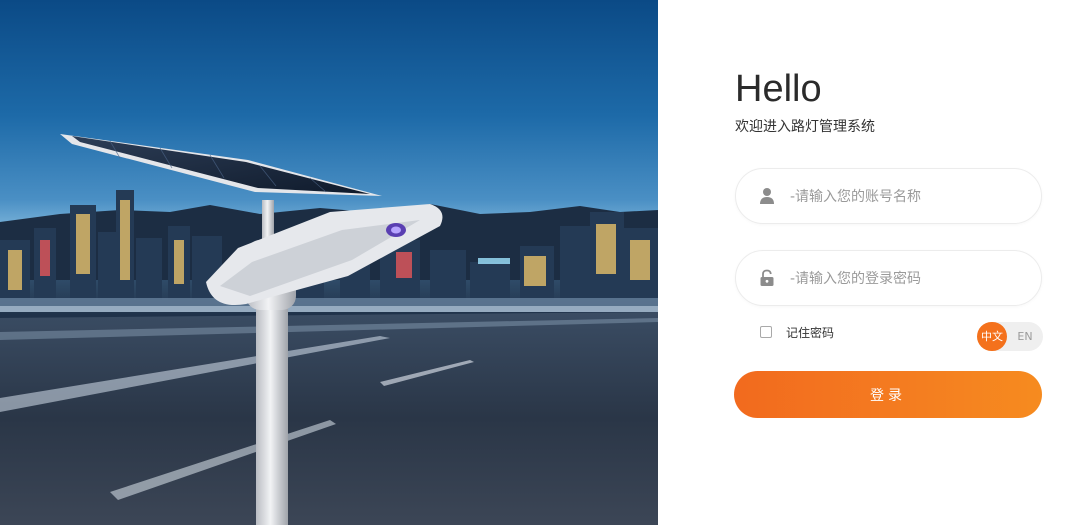 This screenshot has width=1080, height=525. Describe the element at coordinates (1025, 336) in the screenshot. I see `language-option-en: EN` at that location.